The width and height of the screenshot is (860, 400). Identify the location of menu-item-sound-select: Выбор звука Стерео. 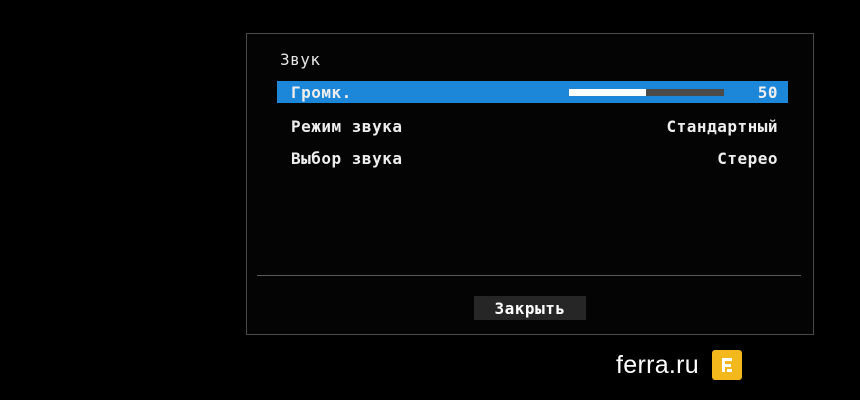
(532, 158).